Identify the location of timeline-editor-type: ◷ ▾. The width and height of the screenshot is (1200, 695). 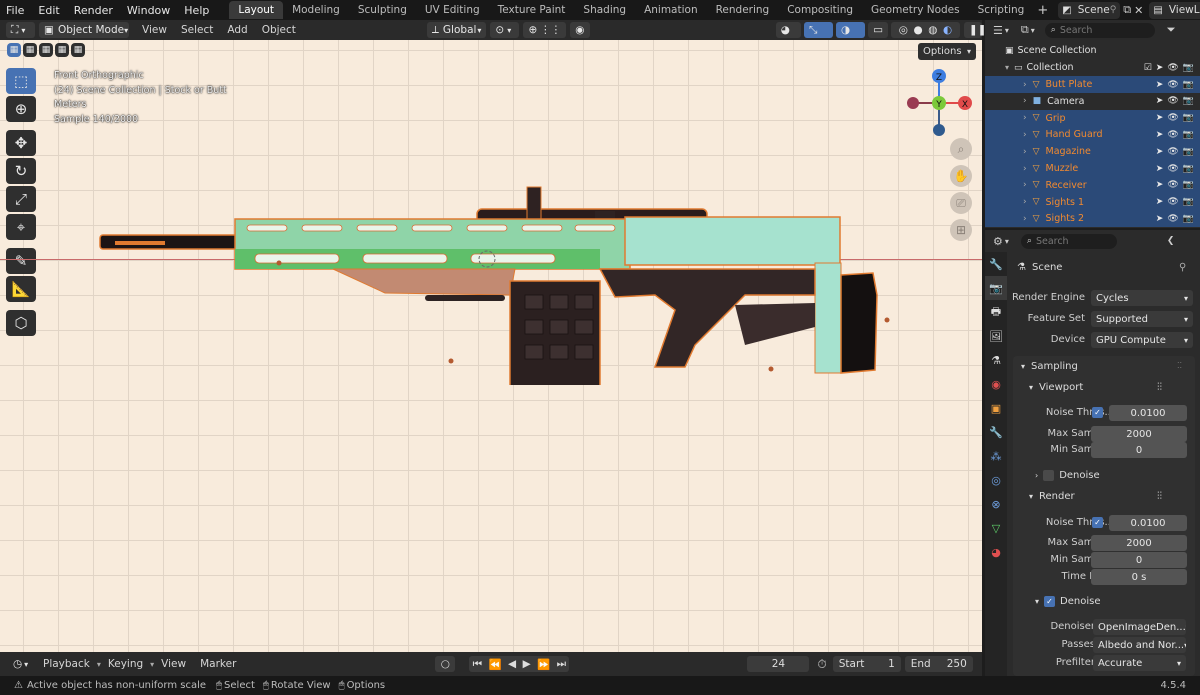
(22, 664).